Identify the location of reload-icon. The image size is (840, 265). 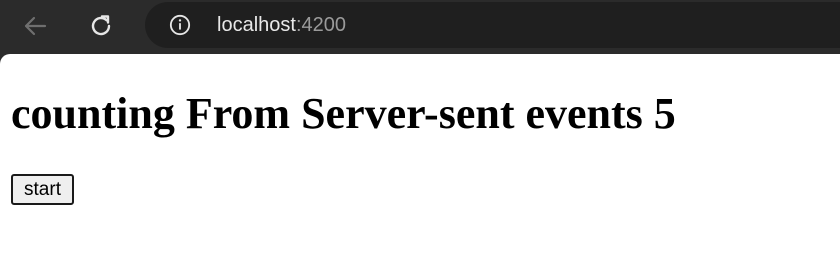
(101, 25).